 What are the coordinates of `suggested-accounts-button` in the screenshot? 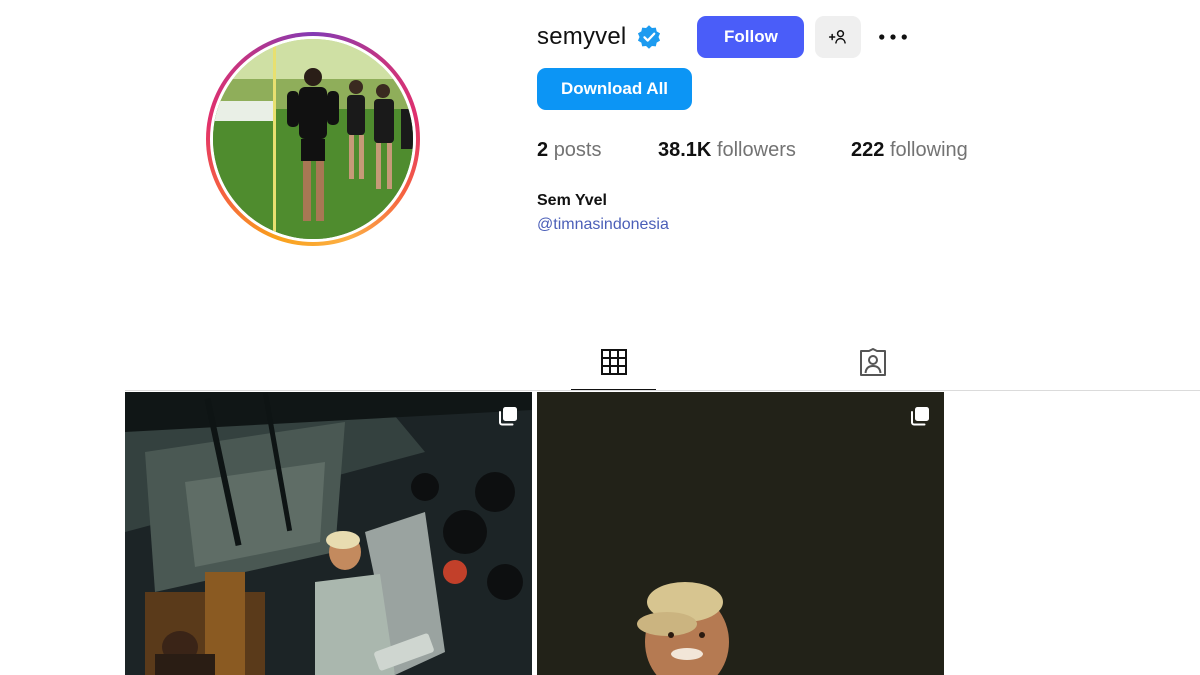 It's located at (838, 37).